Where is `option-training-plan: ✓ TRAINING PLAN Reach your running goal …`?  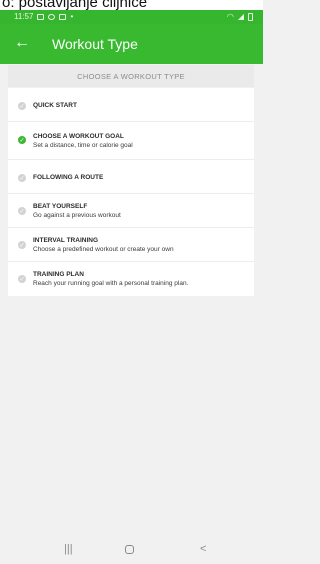
option-training-plan: ✓ TRAINING PLAN Reach your running goal … is located at coordinates (131, 279).